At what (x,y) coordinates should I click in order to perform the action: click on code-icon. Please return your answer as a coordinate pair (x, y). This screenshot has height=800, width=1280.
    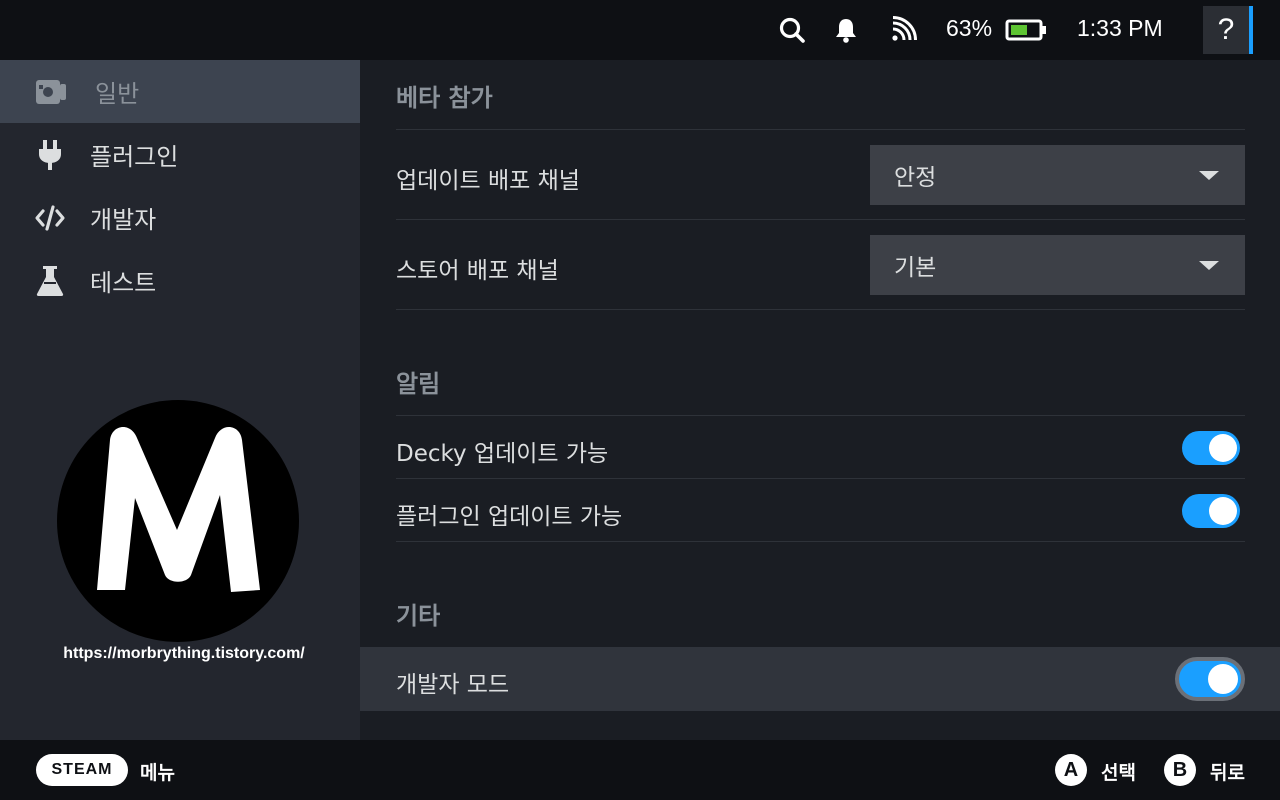
    Looking at the image, I should click on (50, 218).